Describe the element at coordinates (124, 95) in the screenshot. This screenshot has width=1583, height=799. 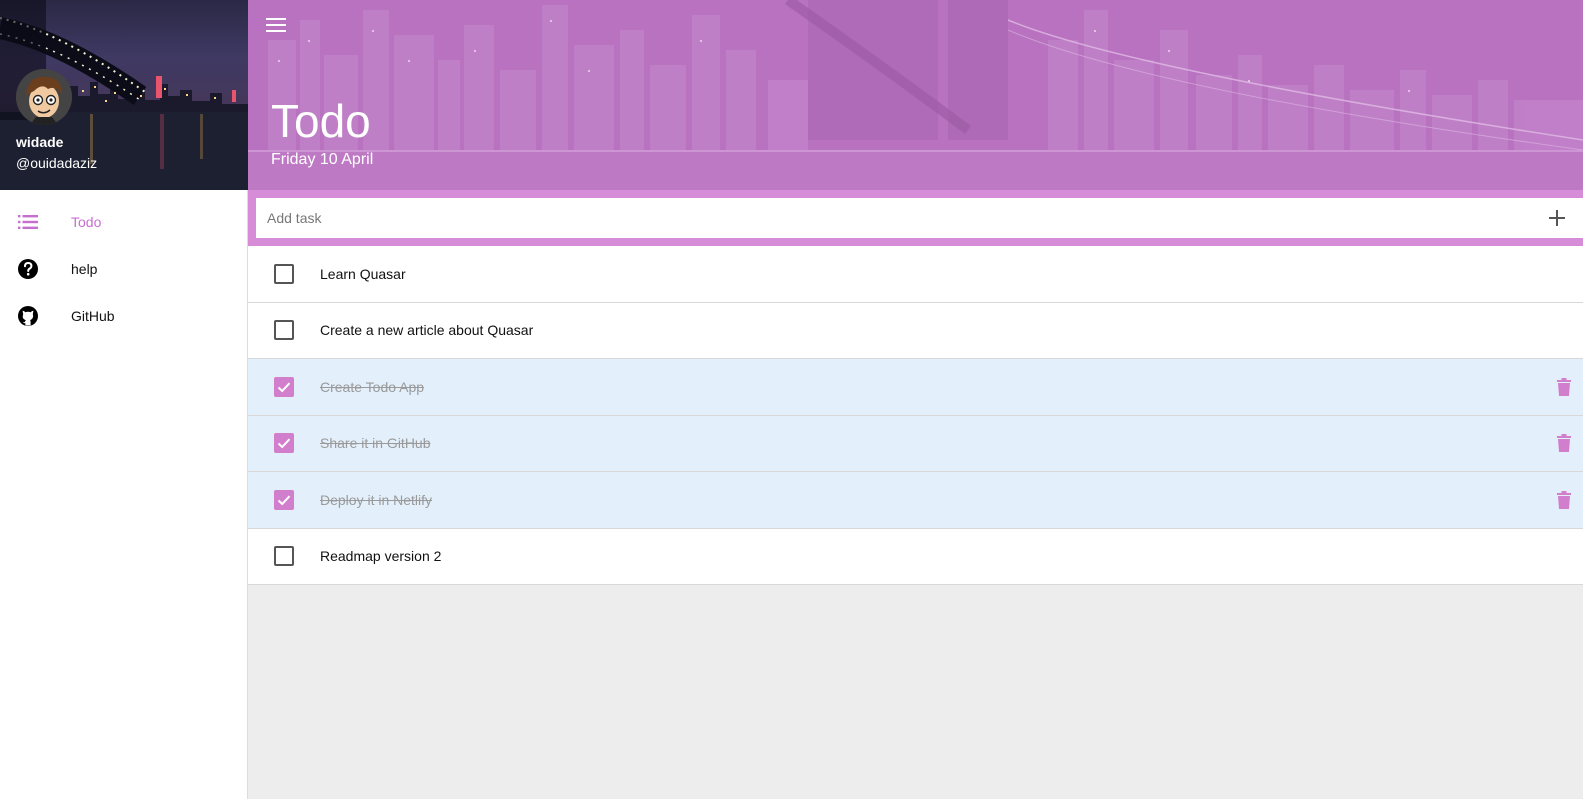
I see `drawer-header-image: widade @ouidadaziz` at that location.